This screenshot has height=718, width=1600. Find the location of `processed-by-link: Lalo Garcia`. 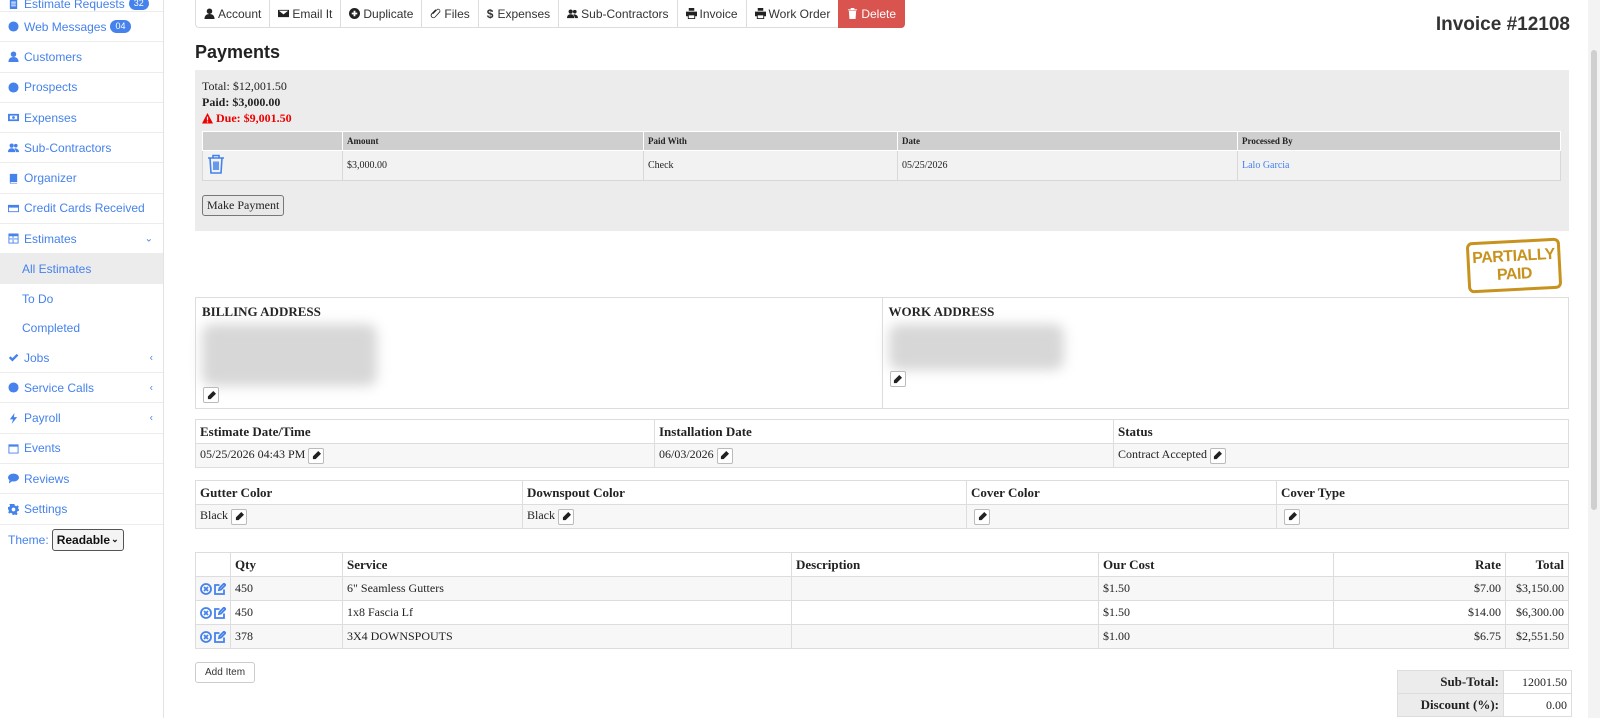

processed-by-link: Lalo Garcia is located at coordinates (1265, 165).